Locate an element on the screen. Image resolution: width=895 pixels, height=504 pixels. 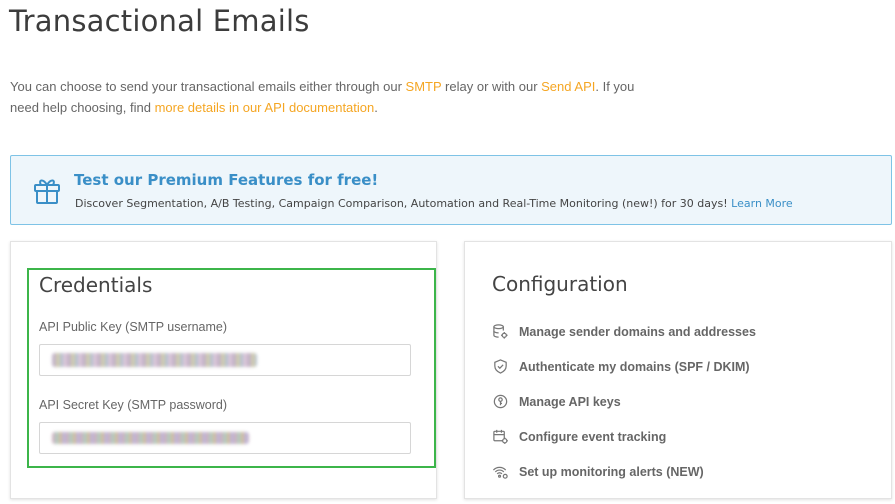
api-docs-link: more details in our API documentation is located at coordinates (265, 107).